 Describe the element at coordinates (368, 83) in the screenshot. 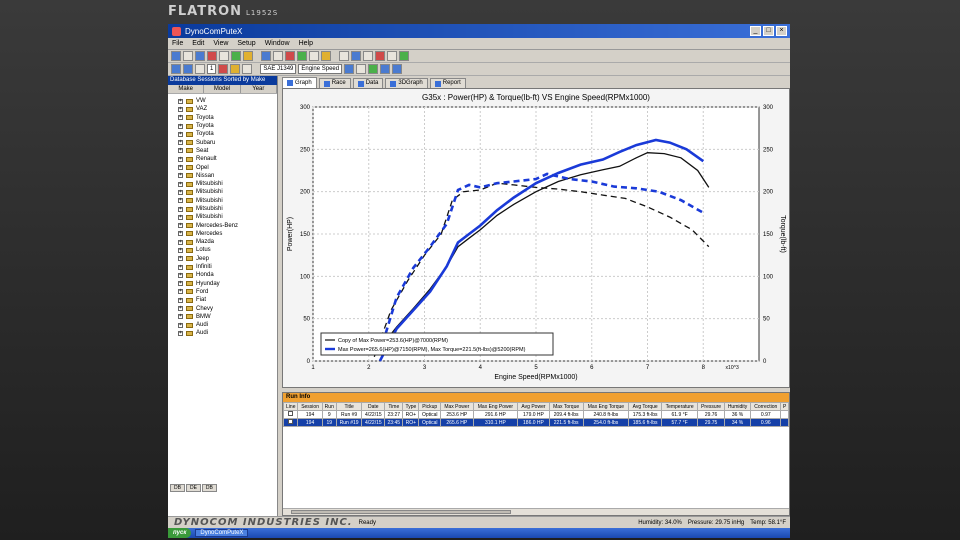

I see `tab-data: Data` at that location.